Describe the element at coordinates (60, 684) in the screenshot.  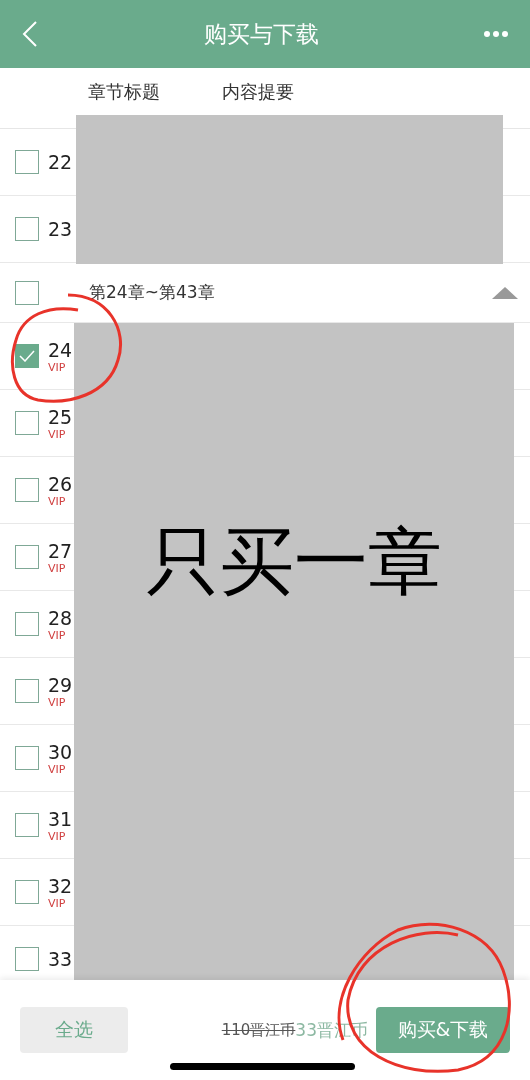
I see `chapter-number: 29` at that location.